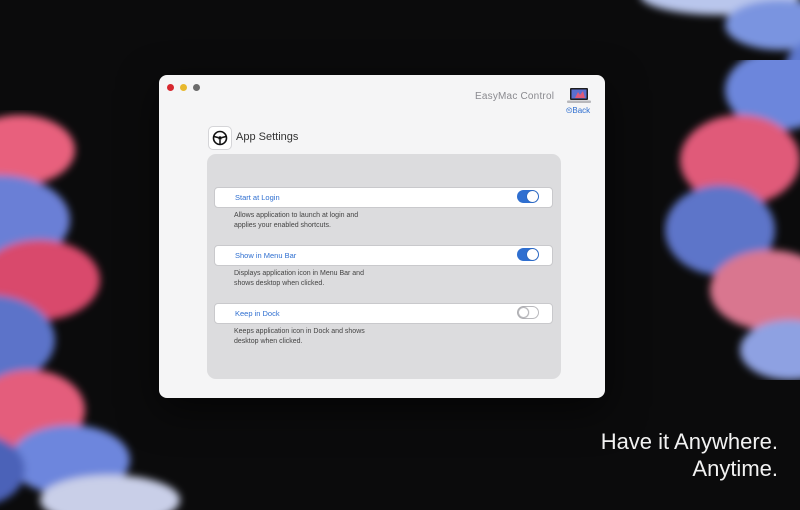  What do you see at coordinates (689, 455) in the screenshot?
I see `tagline: Have it Anywhere. Anytime.` at bounding box center [689, 455].